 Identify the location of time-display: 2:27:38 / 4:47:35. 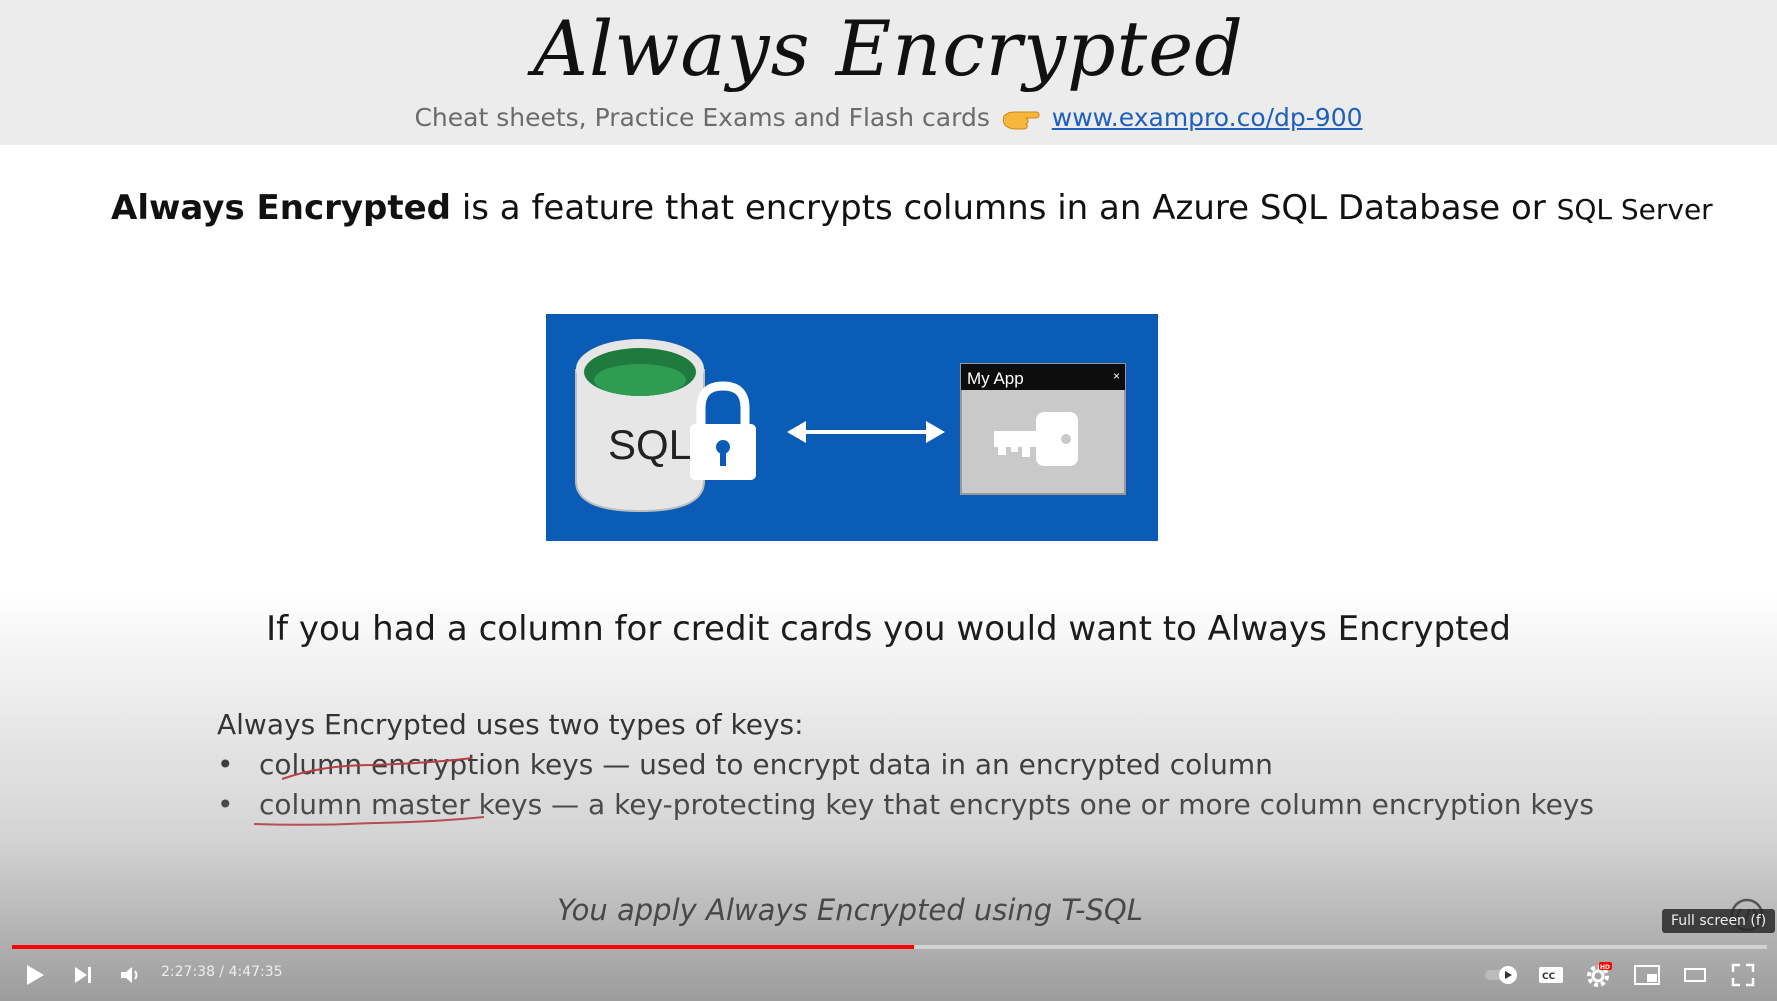
(222, 972).